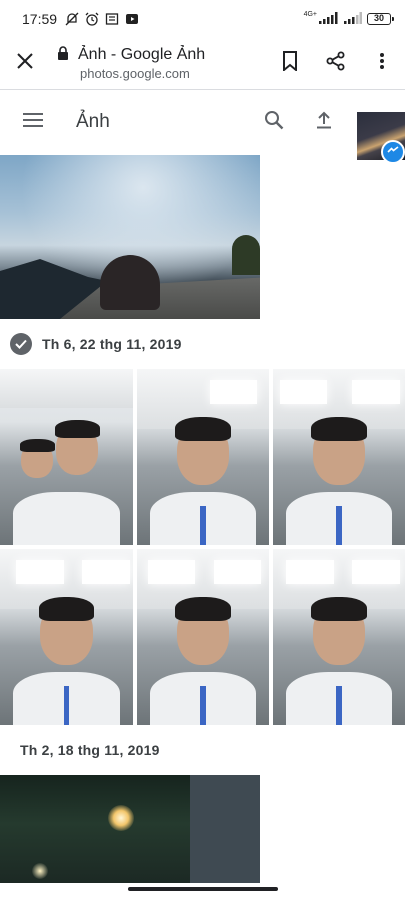 Image resolution: width=405 pixels, height=900 pixels. What do you see at coordinates (92, 19) in the screenshot?
I see `alarm-icon` at bounding box center [92, 19].